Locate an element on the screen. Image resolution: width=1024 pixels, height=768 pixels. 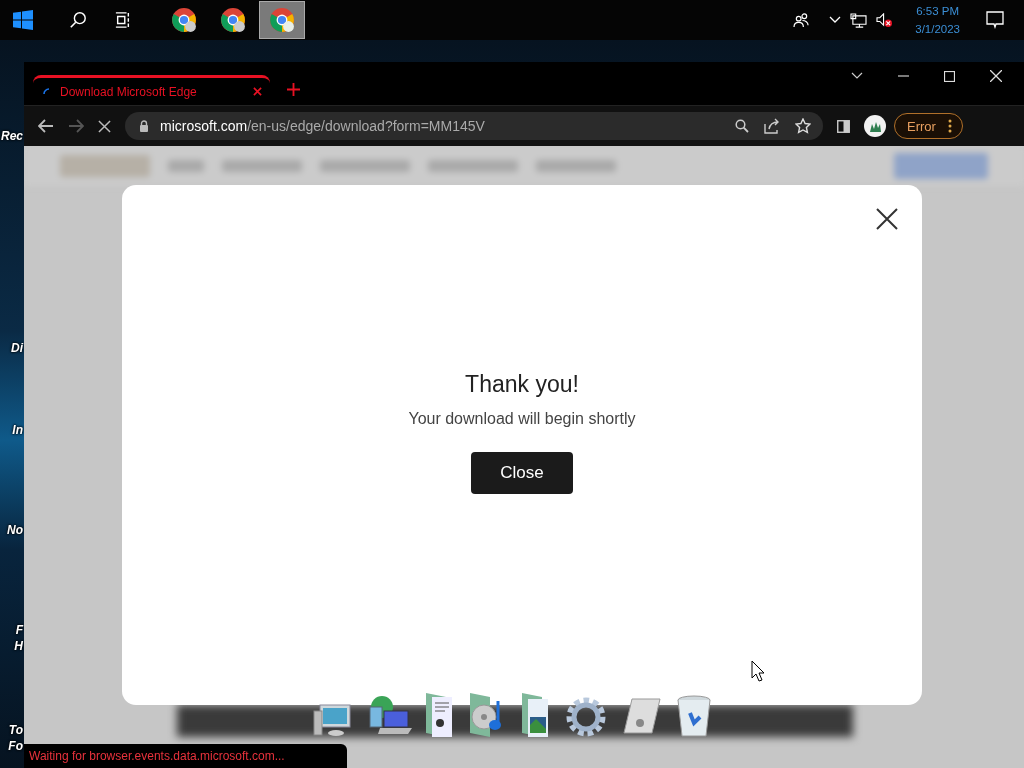
side-panel-icon is located at coordinates (843, 126).